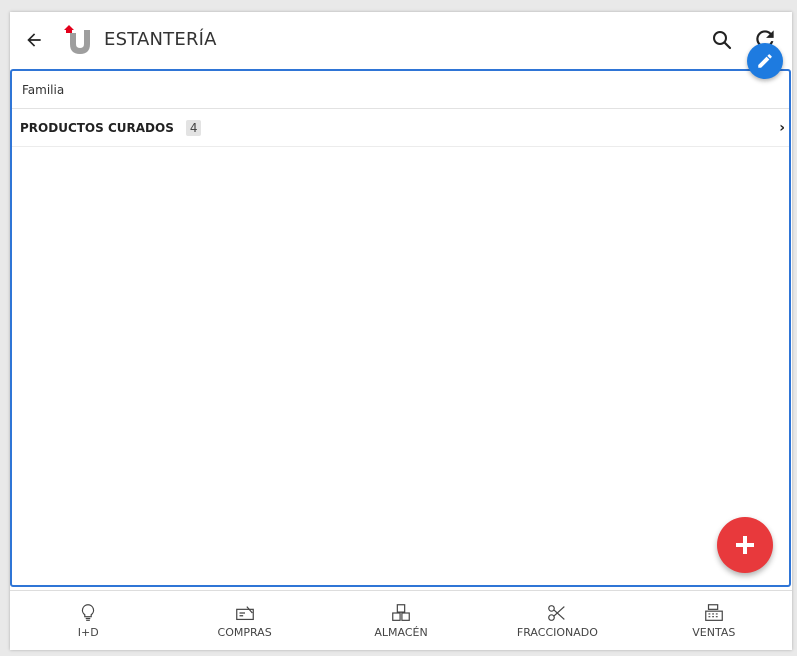 This screenshot has width=797, height=656. What do you see at coordinates (88, 632) in the screenshot?
I see `nav-label: I+D` at bounding box center [88, 632].